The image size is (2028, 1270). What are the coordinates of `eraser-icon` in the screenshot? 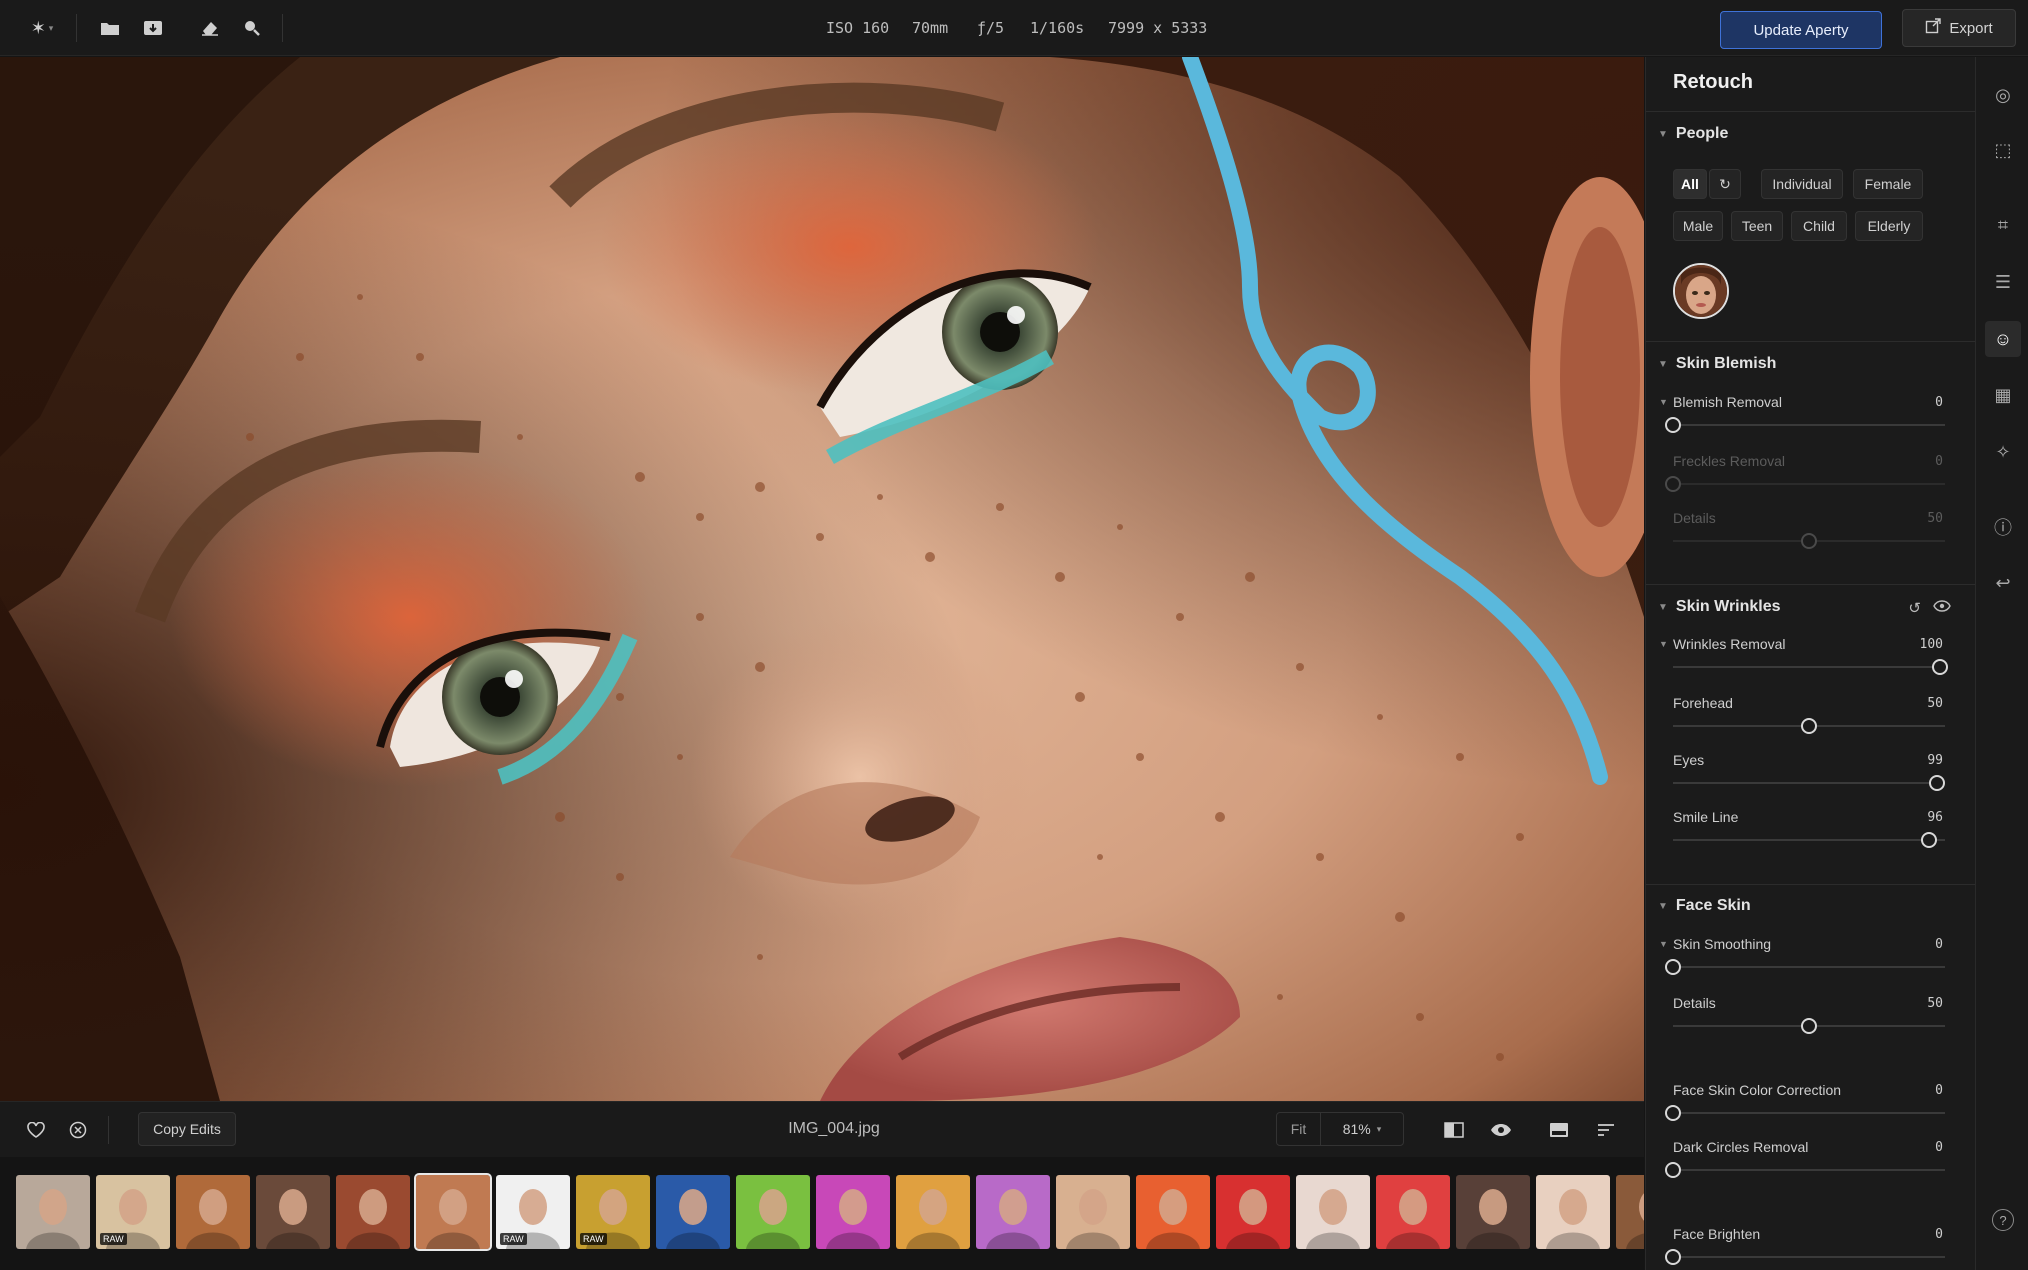 It's located at (210, 28).